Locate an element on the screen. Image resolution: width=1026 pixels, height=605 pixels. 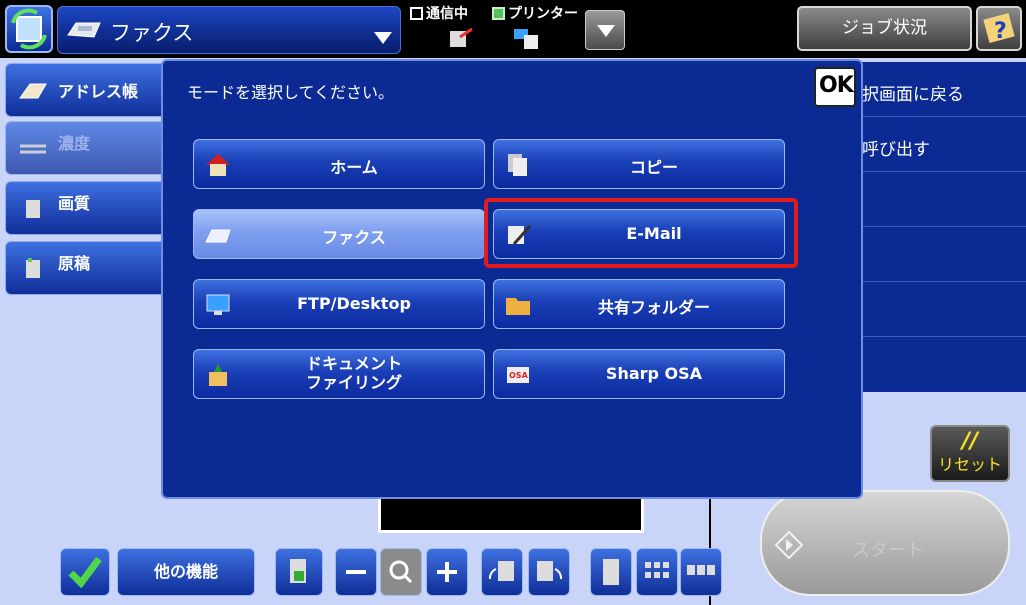
plus-icon is located at coordinates (447, 572).